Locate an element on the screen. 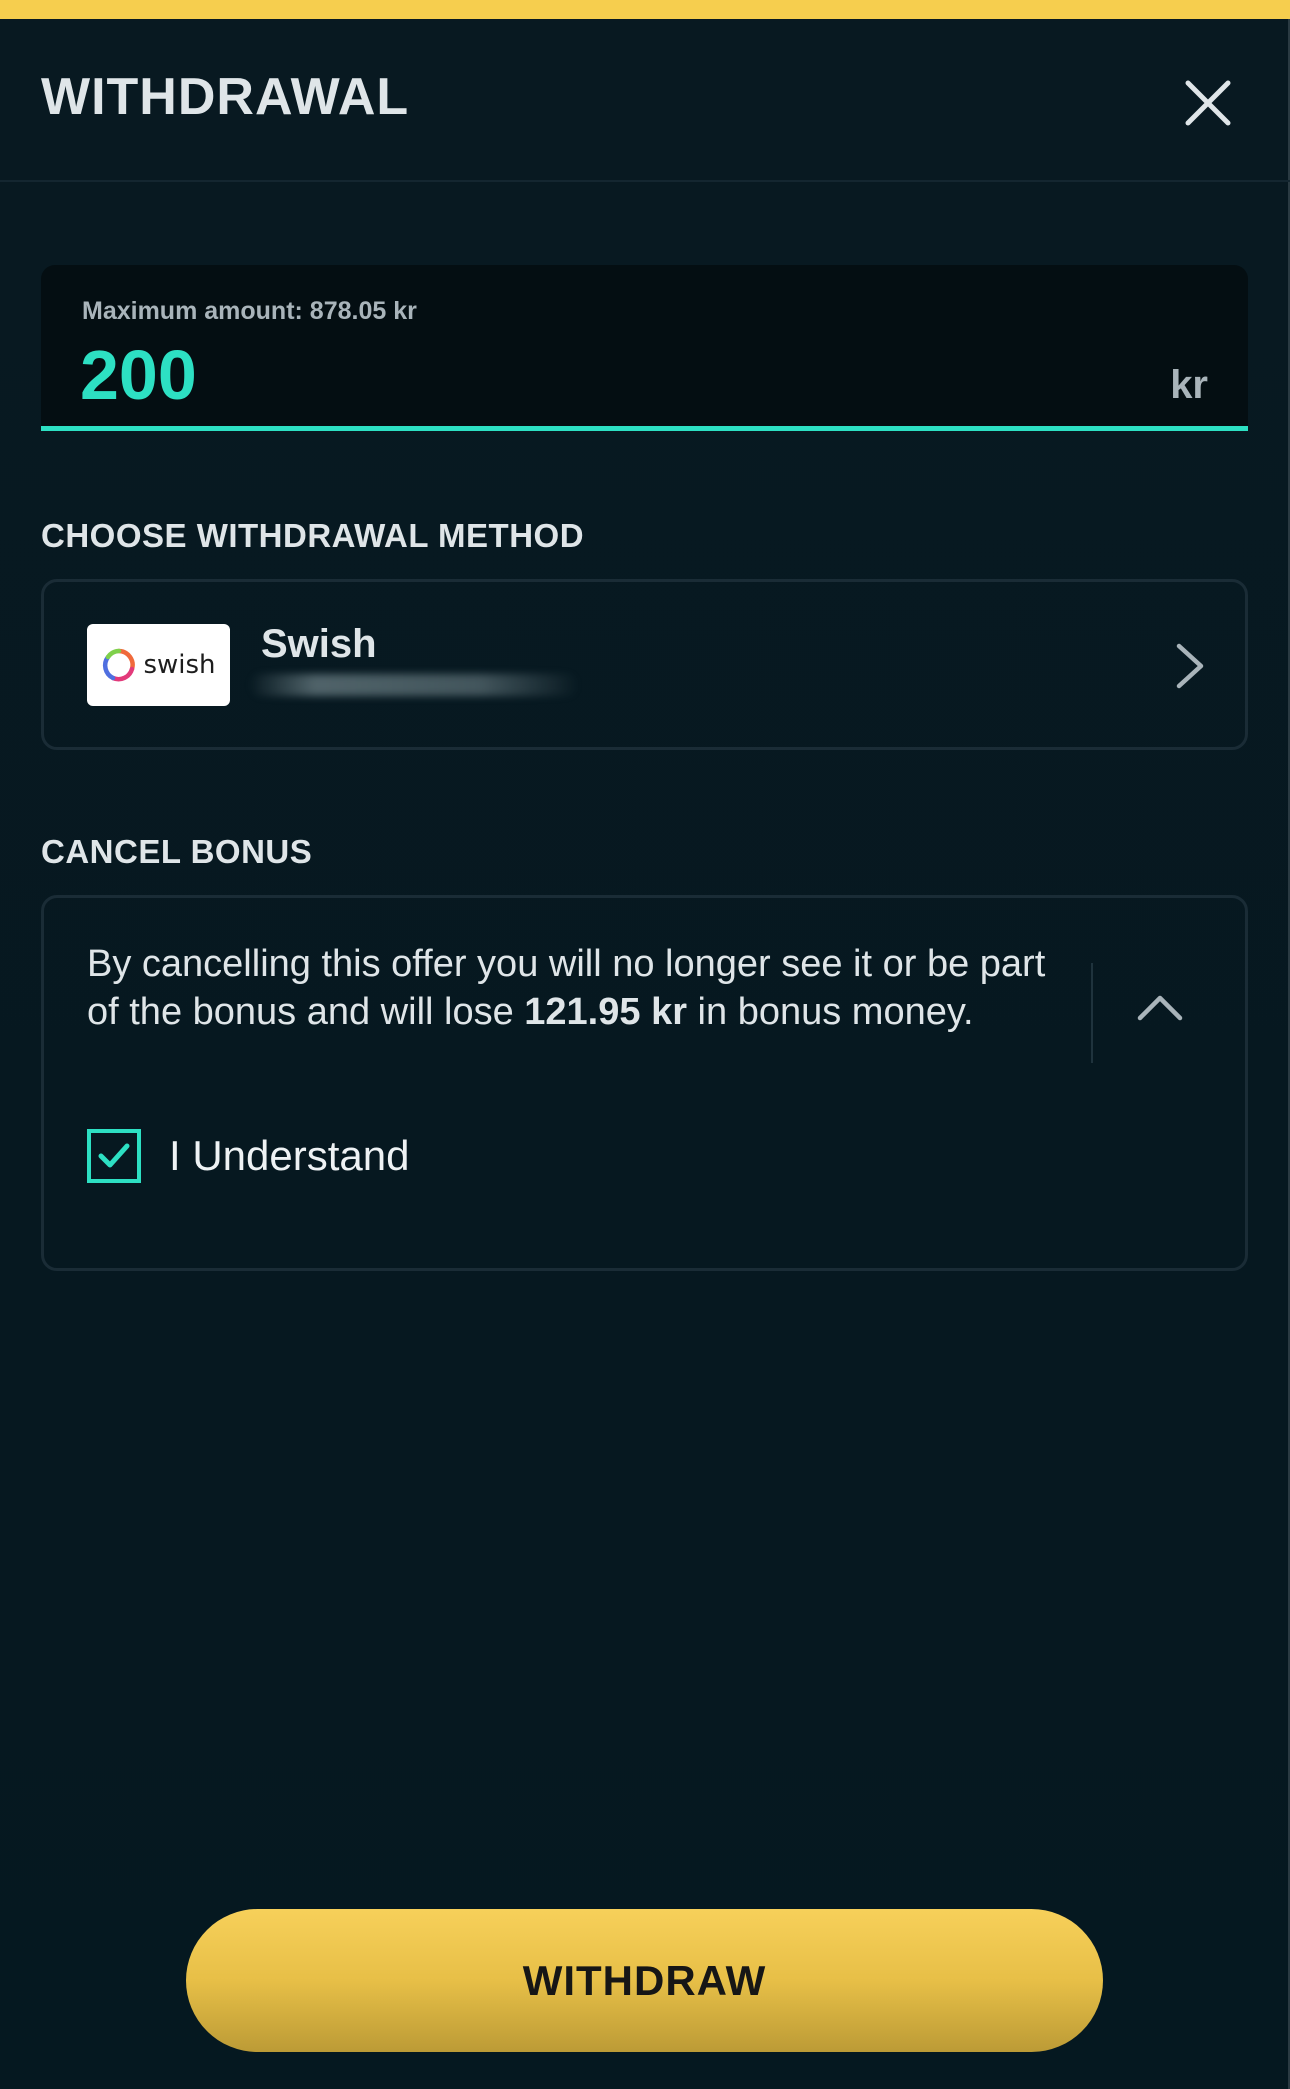  understand-checkbox is located at coordinates (114, 1156).